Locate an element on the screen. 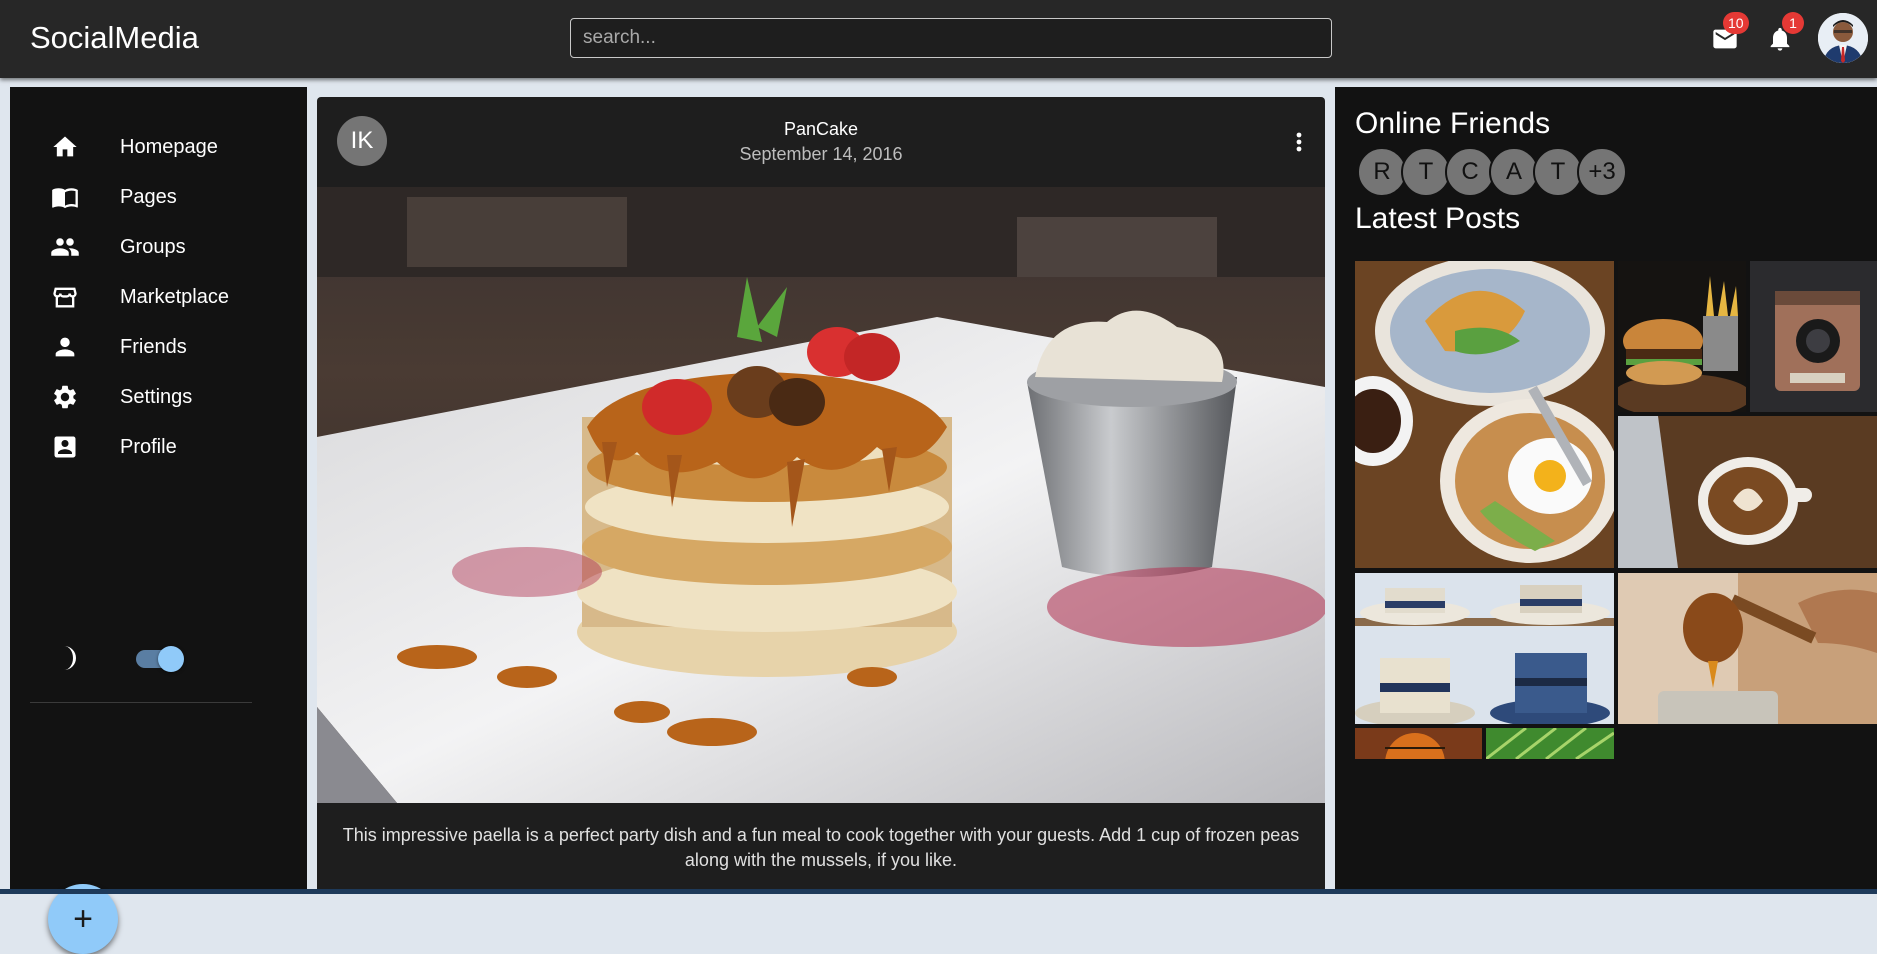  moon-icon is located at coordinates (68, 660).